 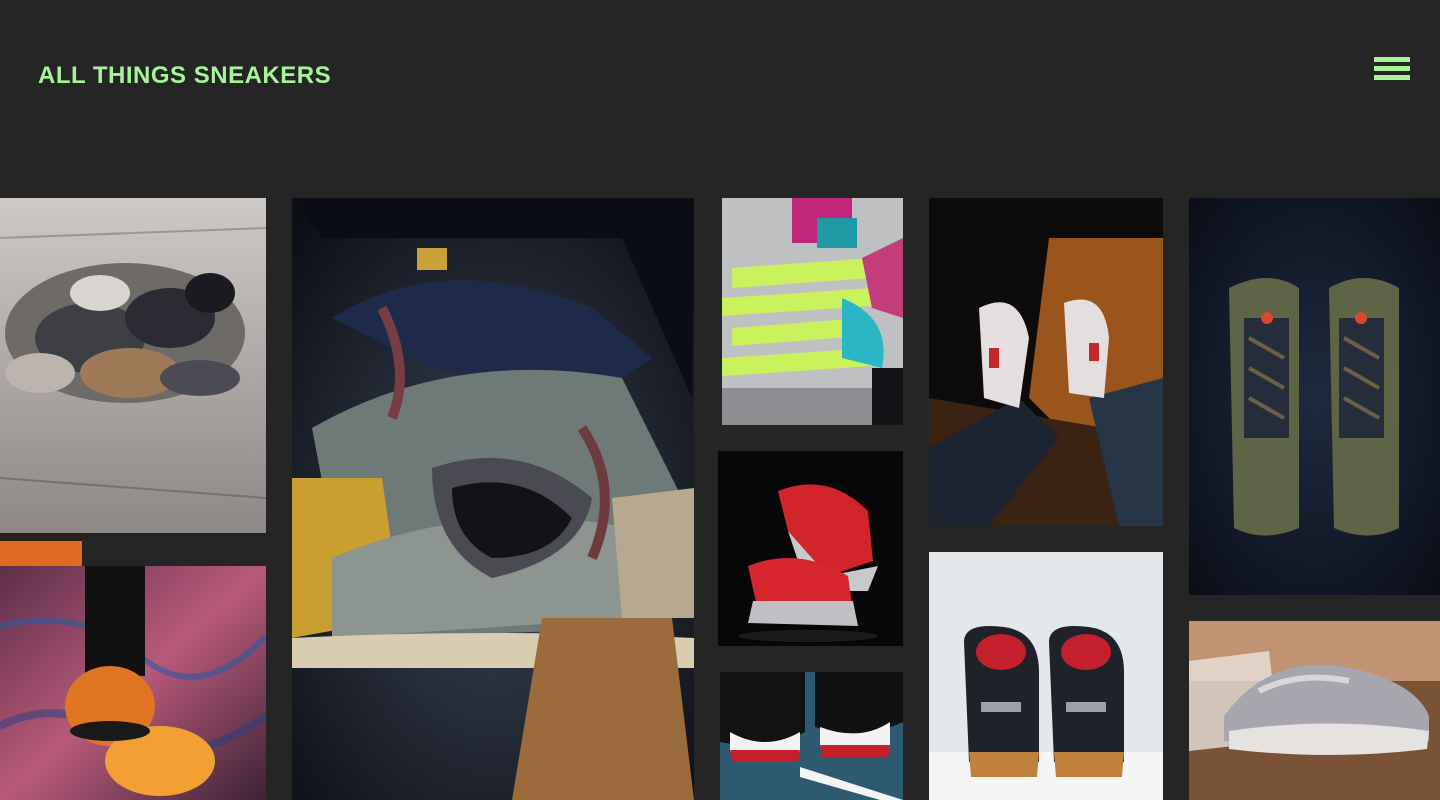 I want to click on red-white-sneakers-on-feet-photo, so click(x=1046, y=362).